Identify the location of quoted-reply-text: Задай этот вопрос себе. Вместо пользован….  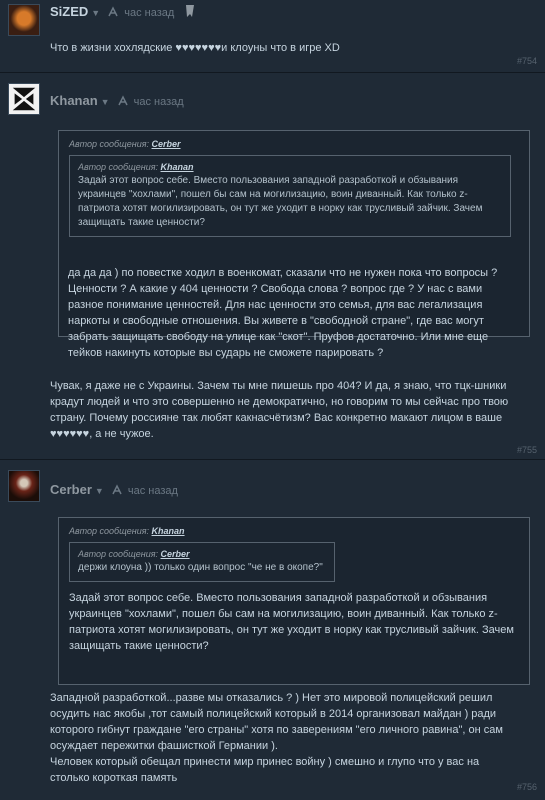
(293, 622).